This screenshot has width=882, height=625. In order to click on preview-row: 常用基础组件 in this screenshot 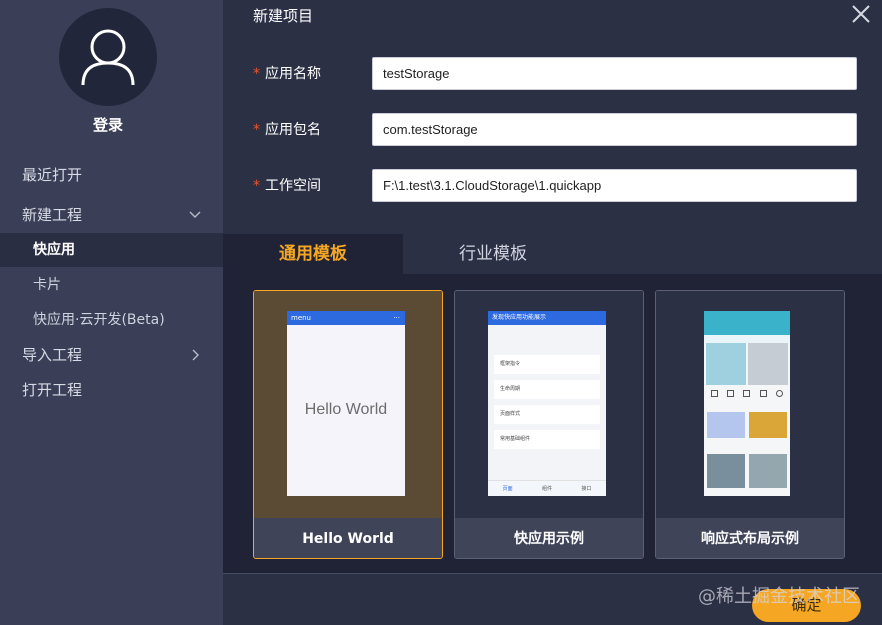, I will do `click(547, 439)`.